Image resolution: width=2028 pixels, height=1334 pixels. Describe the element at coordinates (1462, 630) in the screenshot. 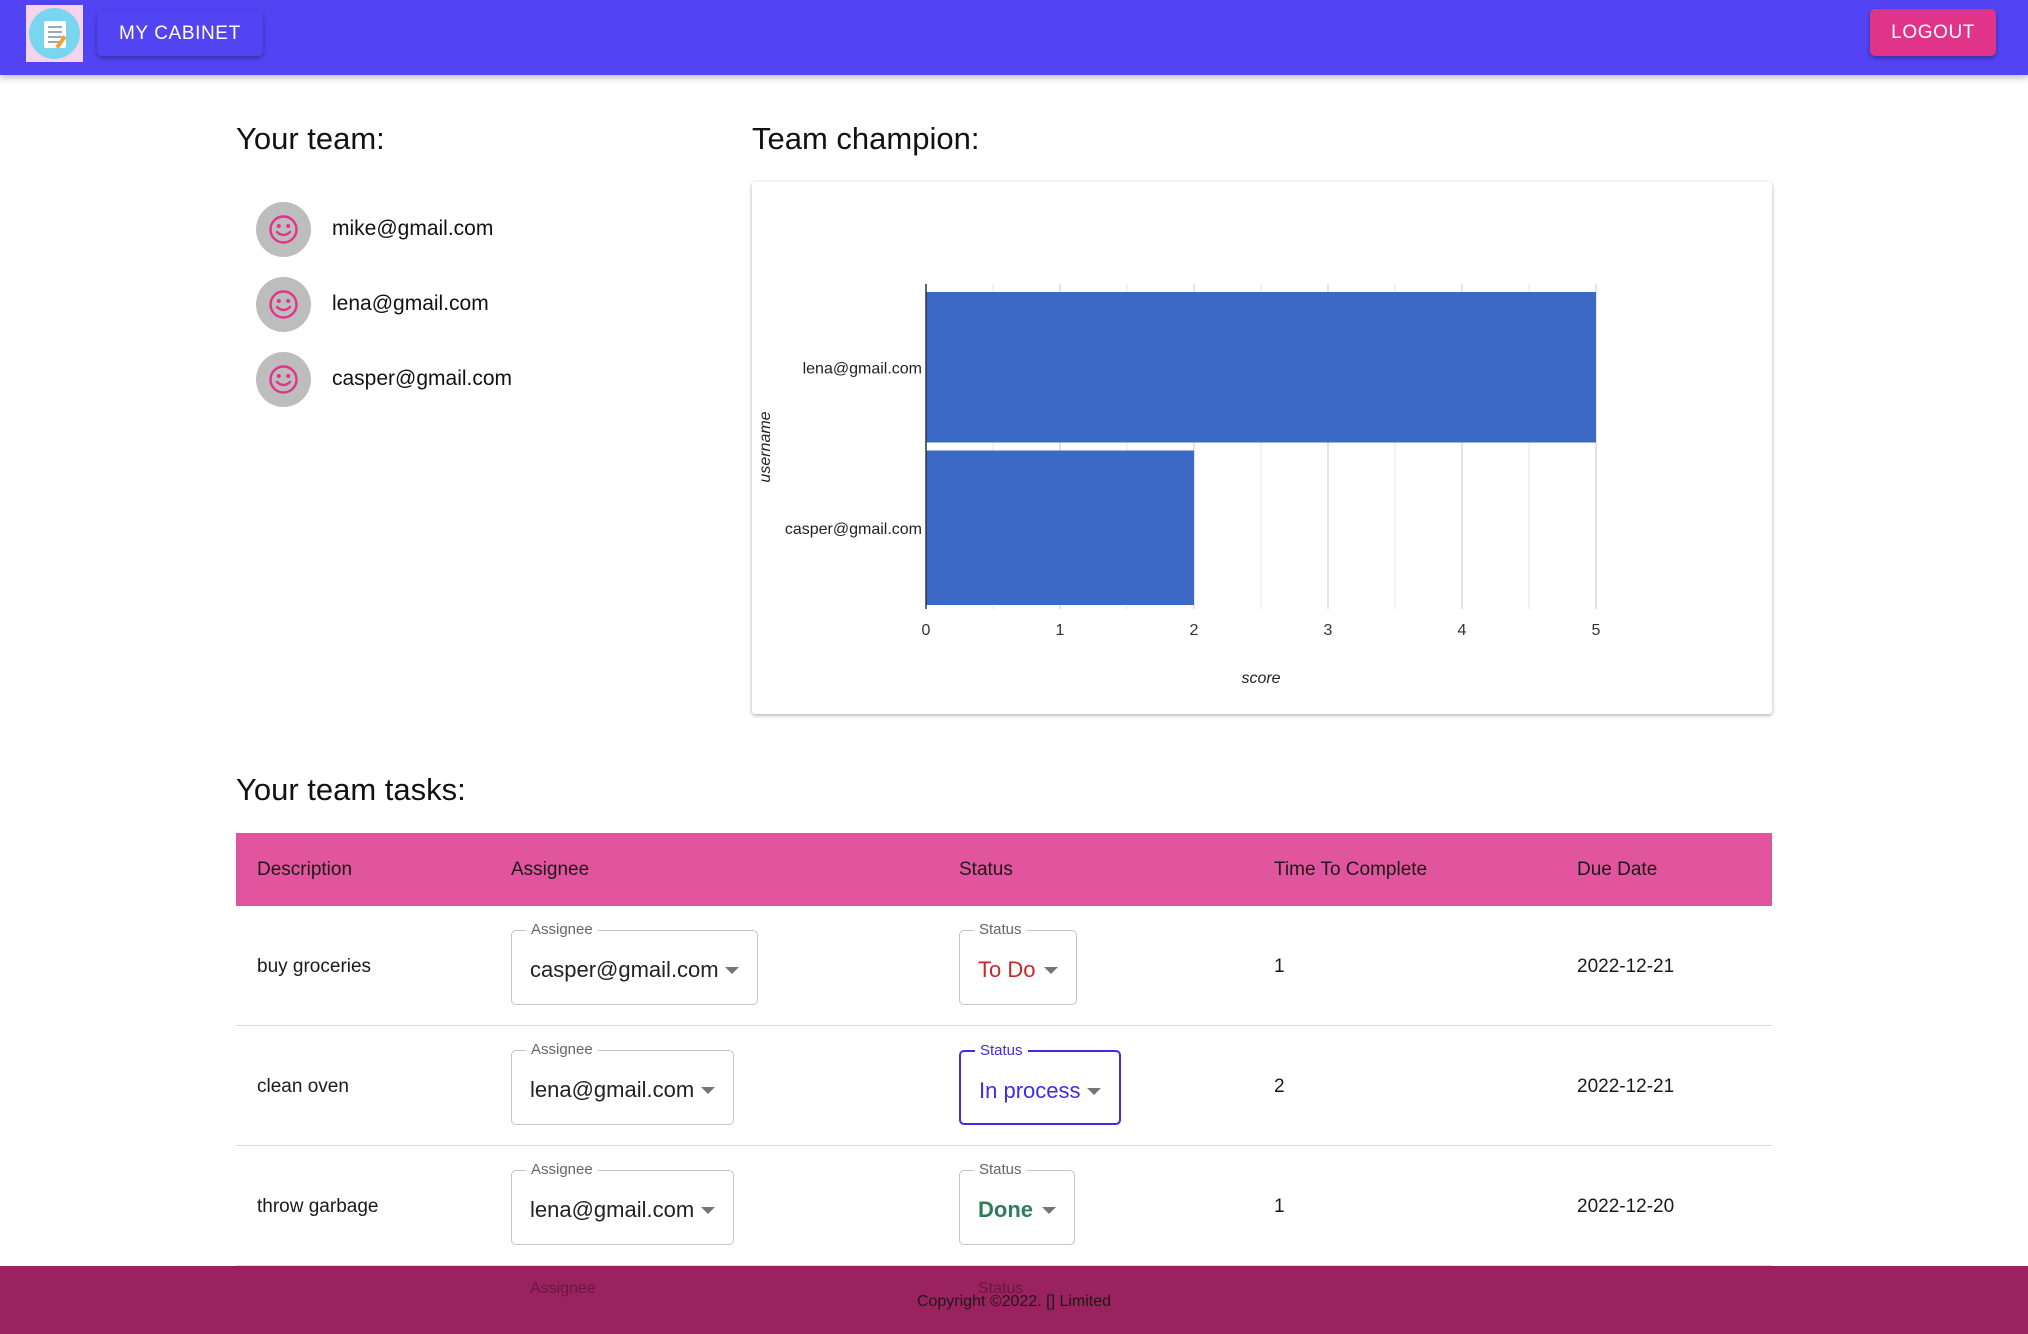

I see `x-tick-label: 4` at that location.